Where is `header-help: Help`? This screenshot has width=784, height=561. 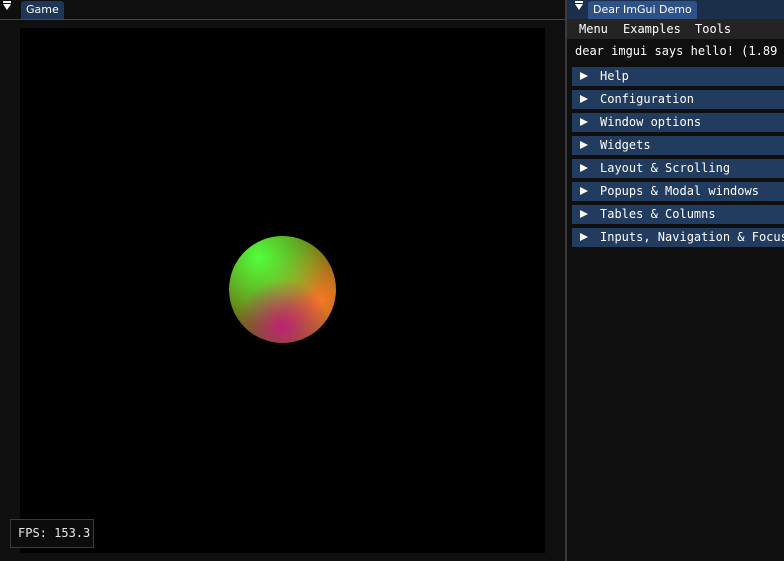
header-help: Help is located at coordinates (678, 76).